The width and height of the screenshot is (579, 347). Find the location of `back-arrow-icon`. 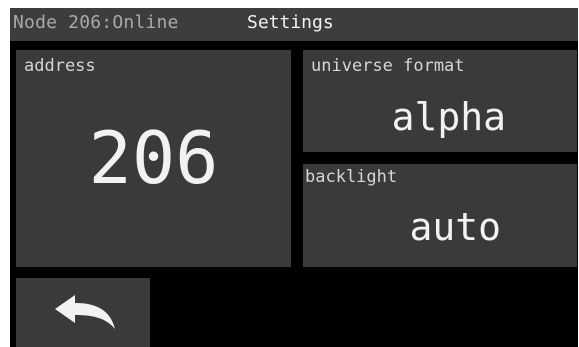

back-arrow-icon is located at coordinates (85, 312).